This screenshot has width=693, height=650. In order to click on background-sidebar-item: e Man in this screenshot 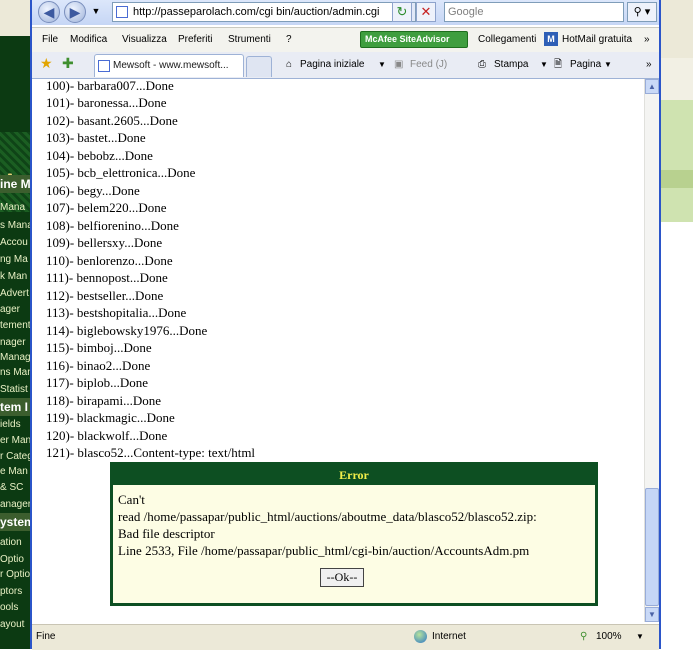, I will do `click(14, 471)`.